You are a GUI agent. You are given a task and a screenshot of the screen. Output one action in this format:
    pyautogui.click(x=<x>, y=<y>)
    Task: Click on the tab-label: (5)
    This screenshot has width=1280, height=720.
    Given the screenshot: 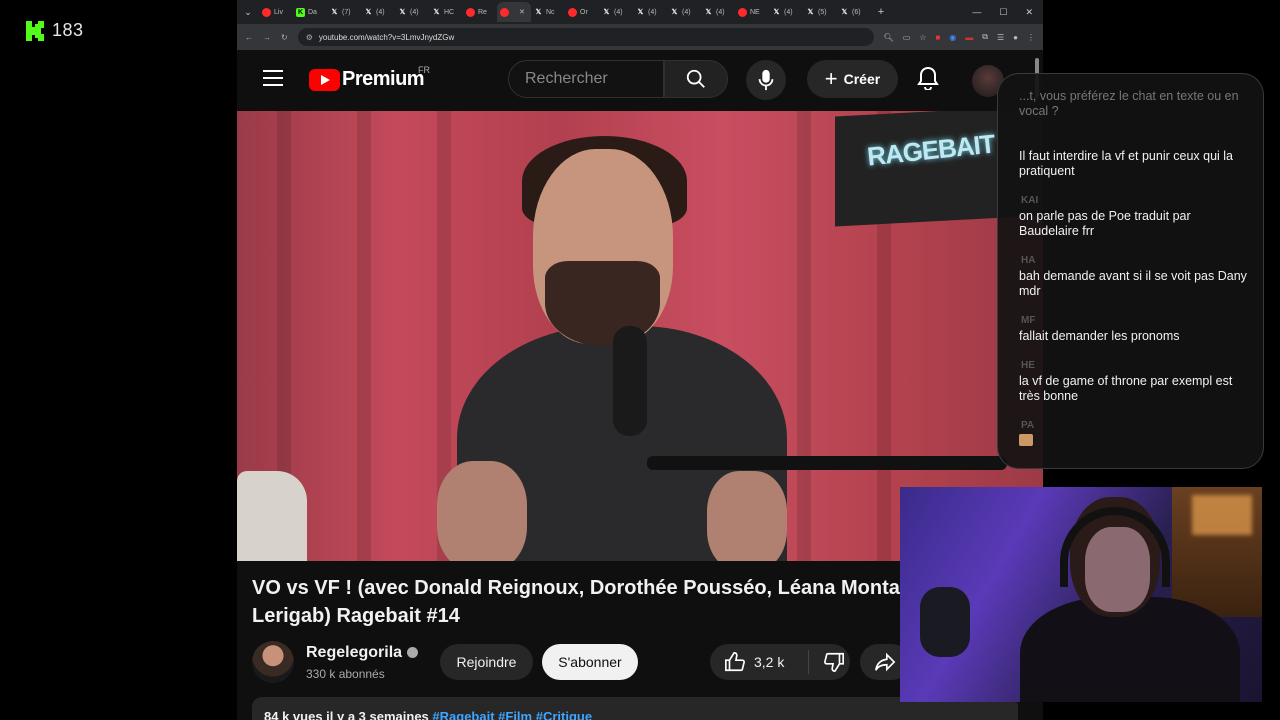 What is the action you would take?
    pyautogui.click(x=822, y=12)
    